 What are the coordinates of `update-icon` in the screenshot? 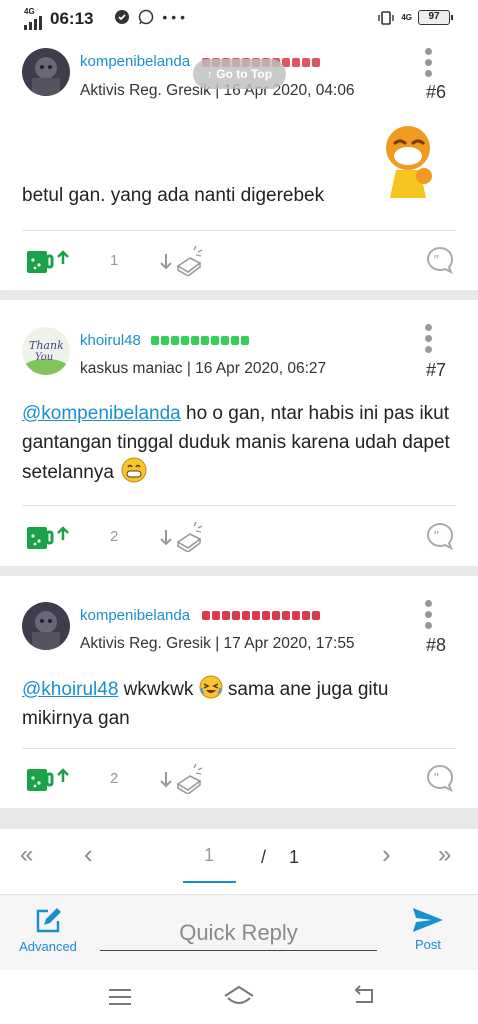 It's located at (122, 17).